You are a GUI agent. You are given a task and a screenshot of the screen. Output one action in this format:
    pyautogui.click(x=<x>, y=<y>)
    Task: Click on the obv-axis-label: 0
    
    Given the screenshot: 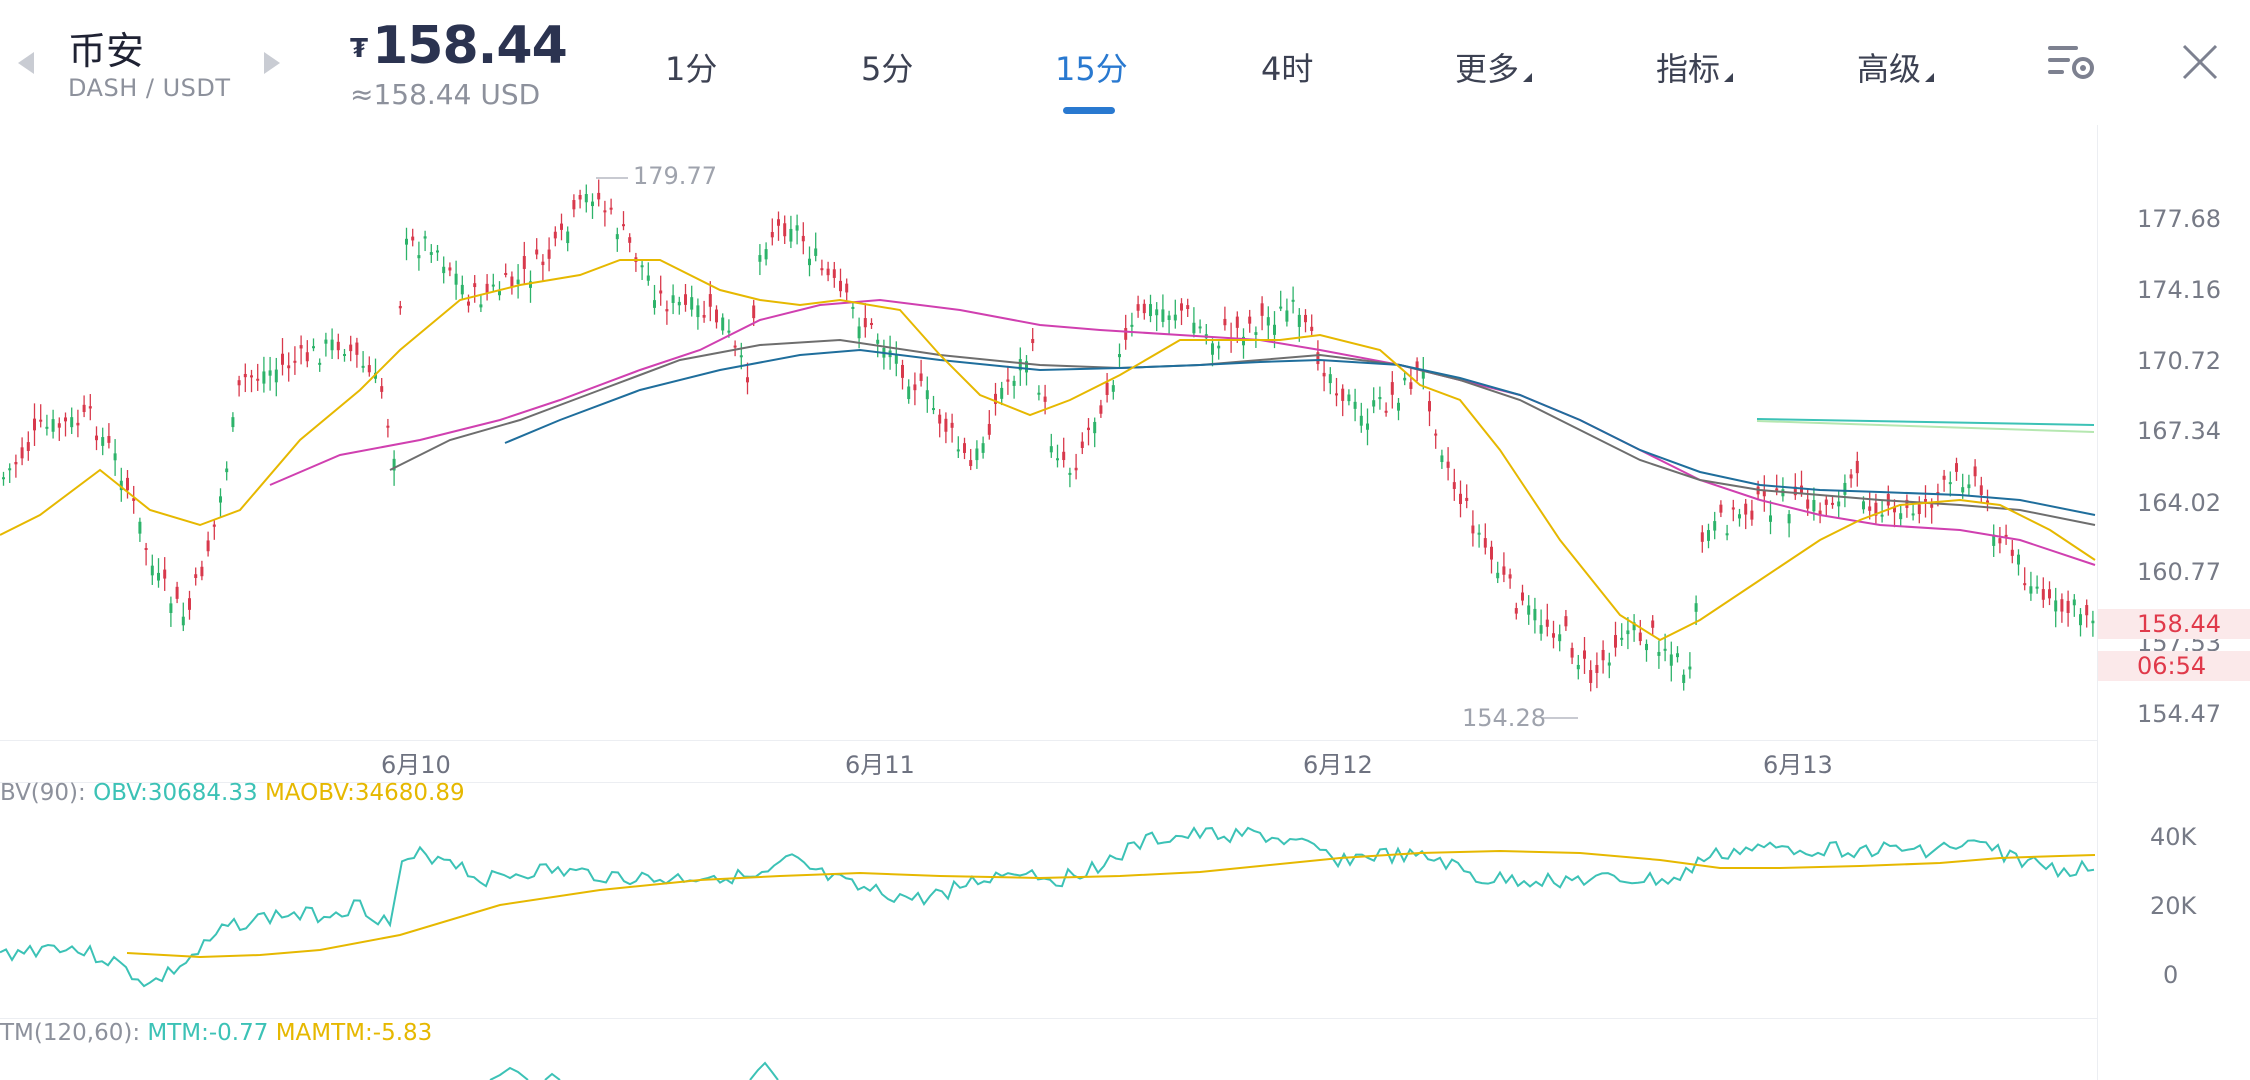 What is the action you would take?
    pyautogui.click(x=2171, y=975)
    